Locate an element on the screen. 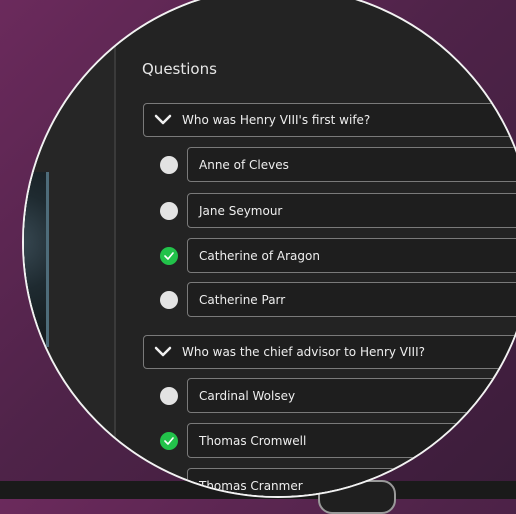 The width and height of the screenshot is (516, 514). answer-option-correct: Catherine of Aragon is located at coordinates (351, 255).